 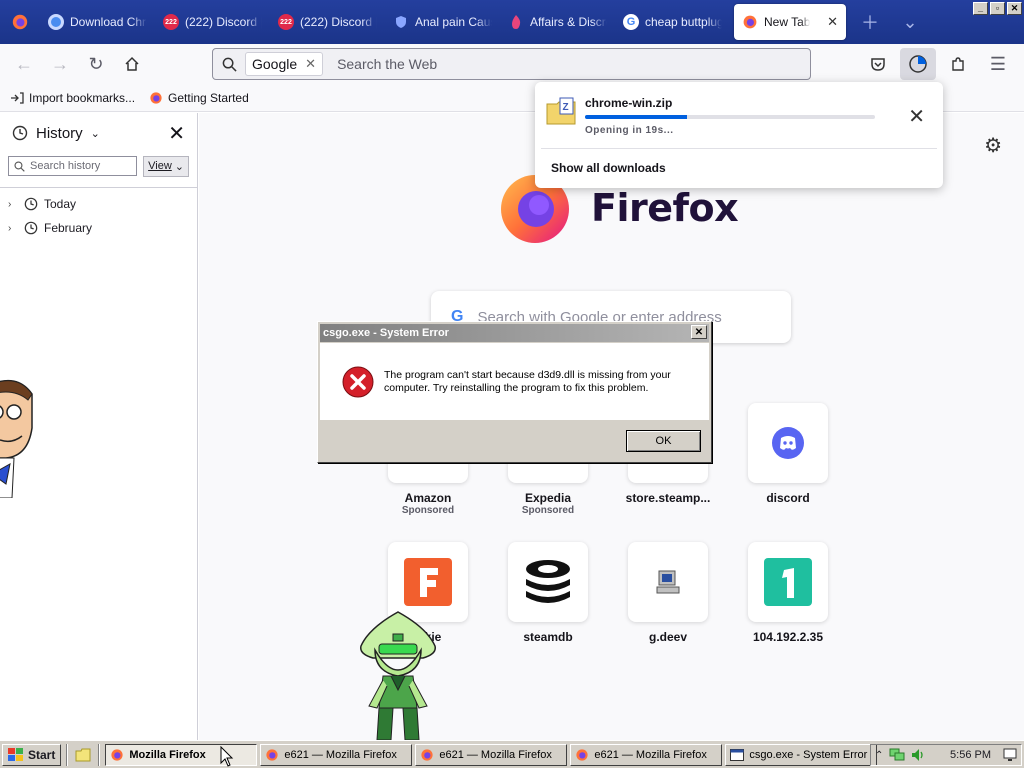 What do you see at coordinates (83, 755) in the screenshot?
I see `quick-launch-desktop` at bounding box center [83, 755].